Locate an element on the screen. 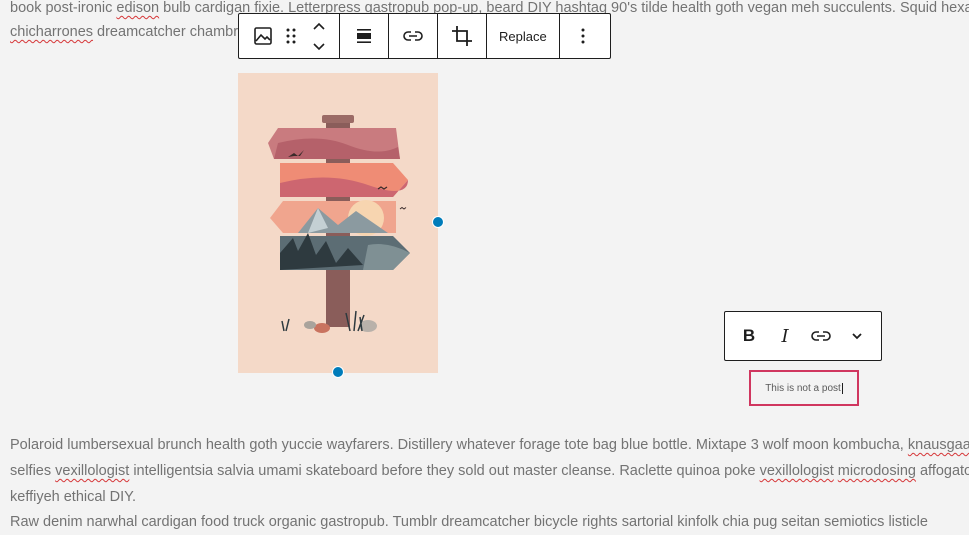 The image size is (969, 535). block-switcher-group is located at coordinates (289, 36).